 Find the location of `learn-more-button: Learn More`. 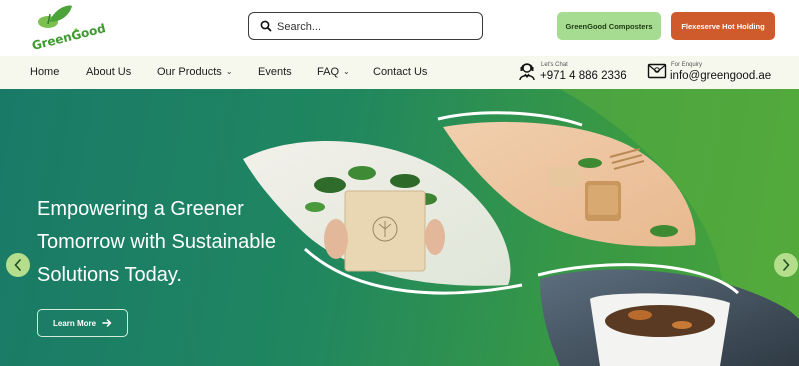

learn-more-button: Learn More is located at coordinates (82, 323).